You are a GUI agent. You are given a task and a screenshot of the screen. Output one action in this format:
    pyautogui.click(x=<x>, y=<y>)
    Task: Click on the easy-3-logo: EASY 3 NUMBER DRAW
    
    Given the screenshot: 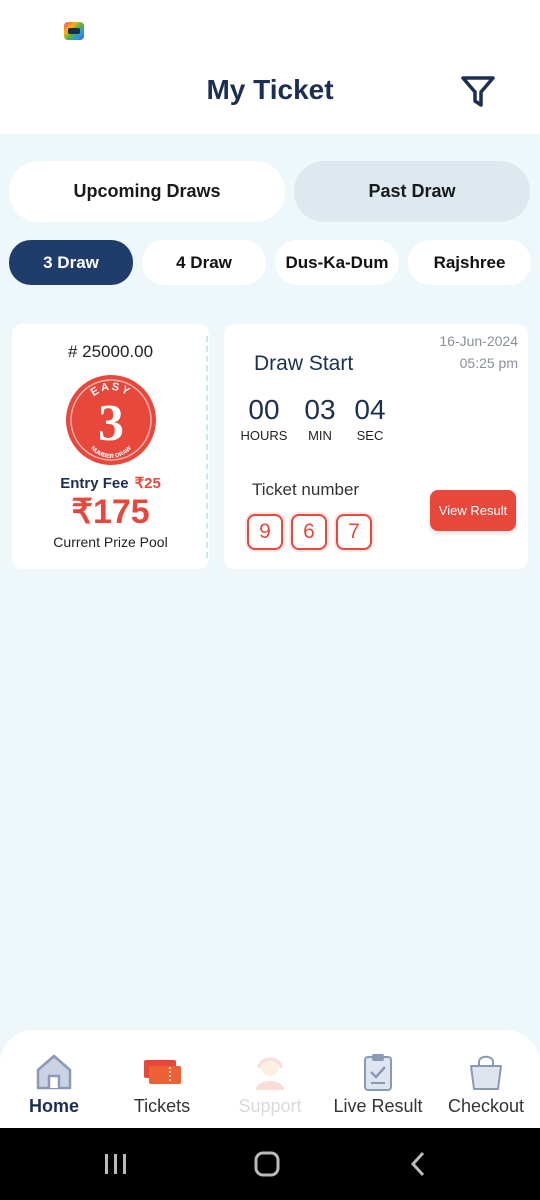 What is the action you would take?
    pyautogui.click(x=111, y=420)
    